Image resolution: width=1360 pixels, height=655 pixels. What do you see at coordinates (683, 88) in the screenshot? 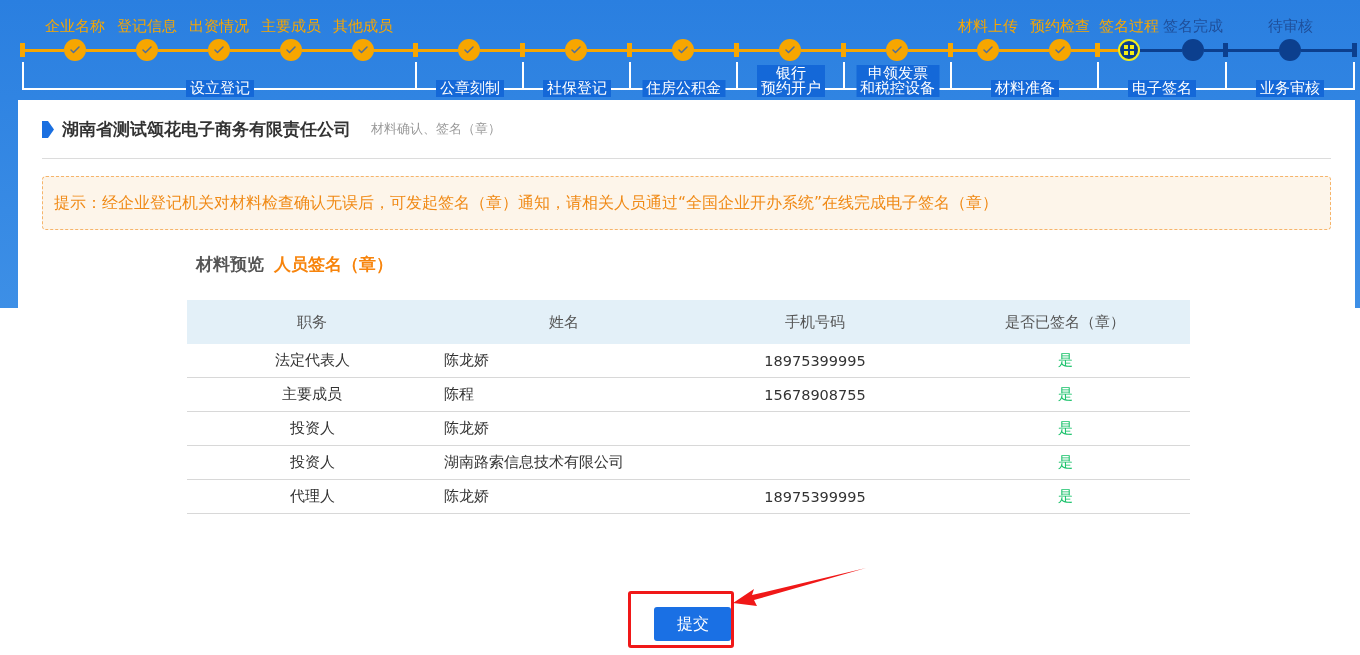
I see `phase-label: 住房公积金` at bounding box center [683, 88].